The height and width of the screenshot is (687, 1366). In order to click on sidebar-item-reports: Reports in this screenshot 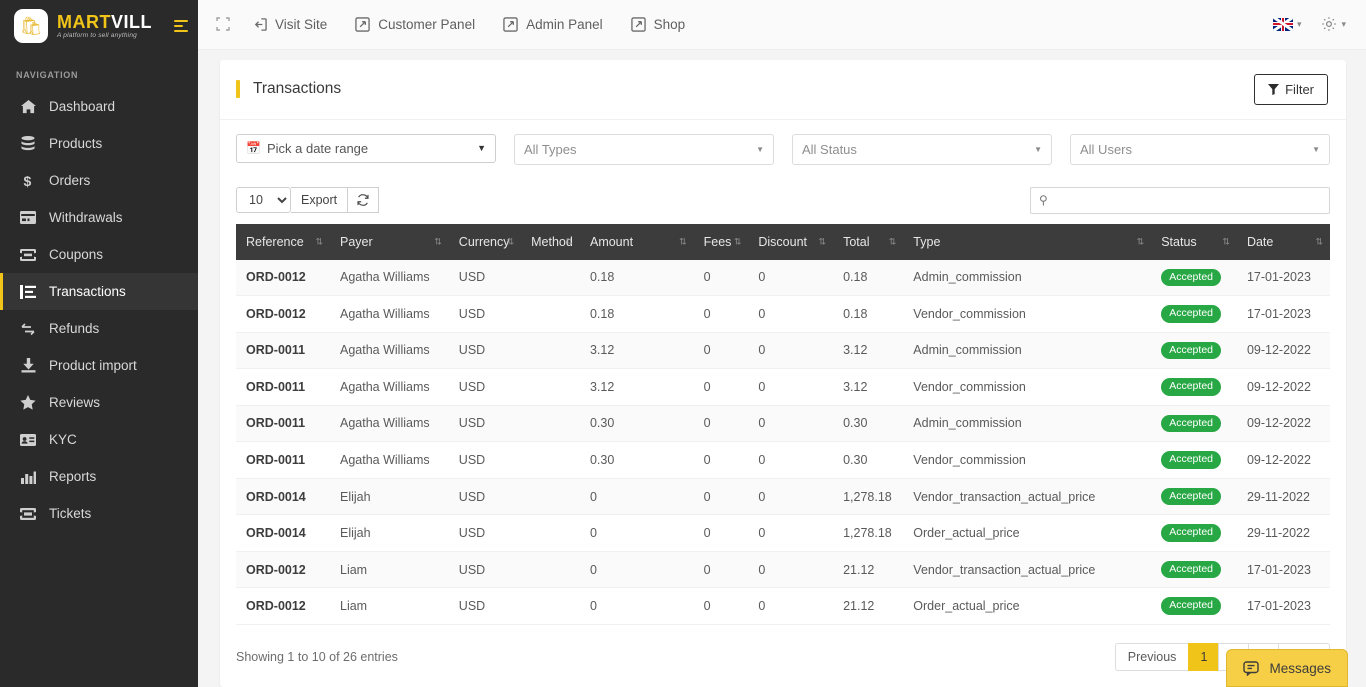, I will do `click(99, 476)`.